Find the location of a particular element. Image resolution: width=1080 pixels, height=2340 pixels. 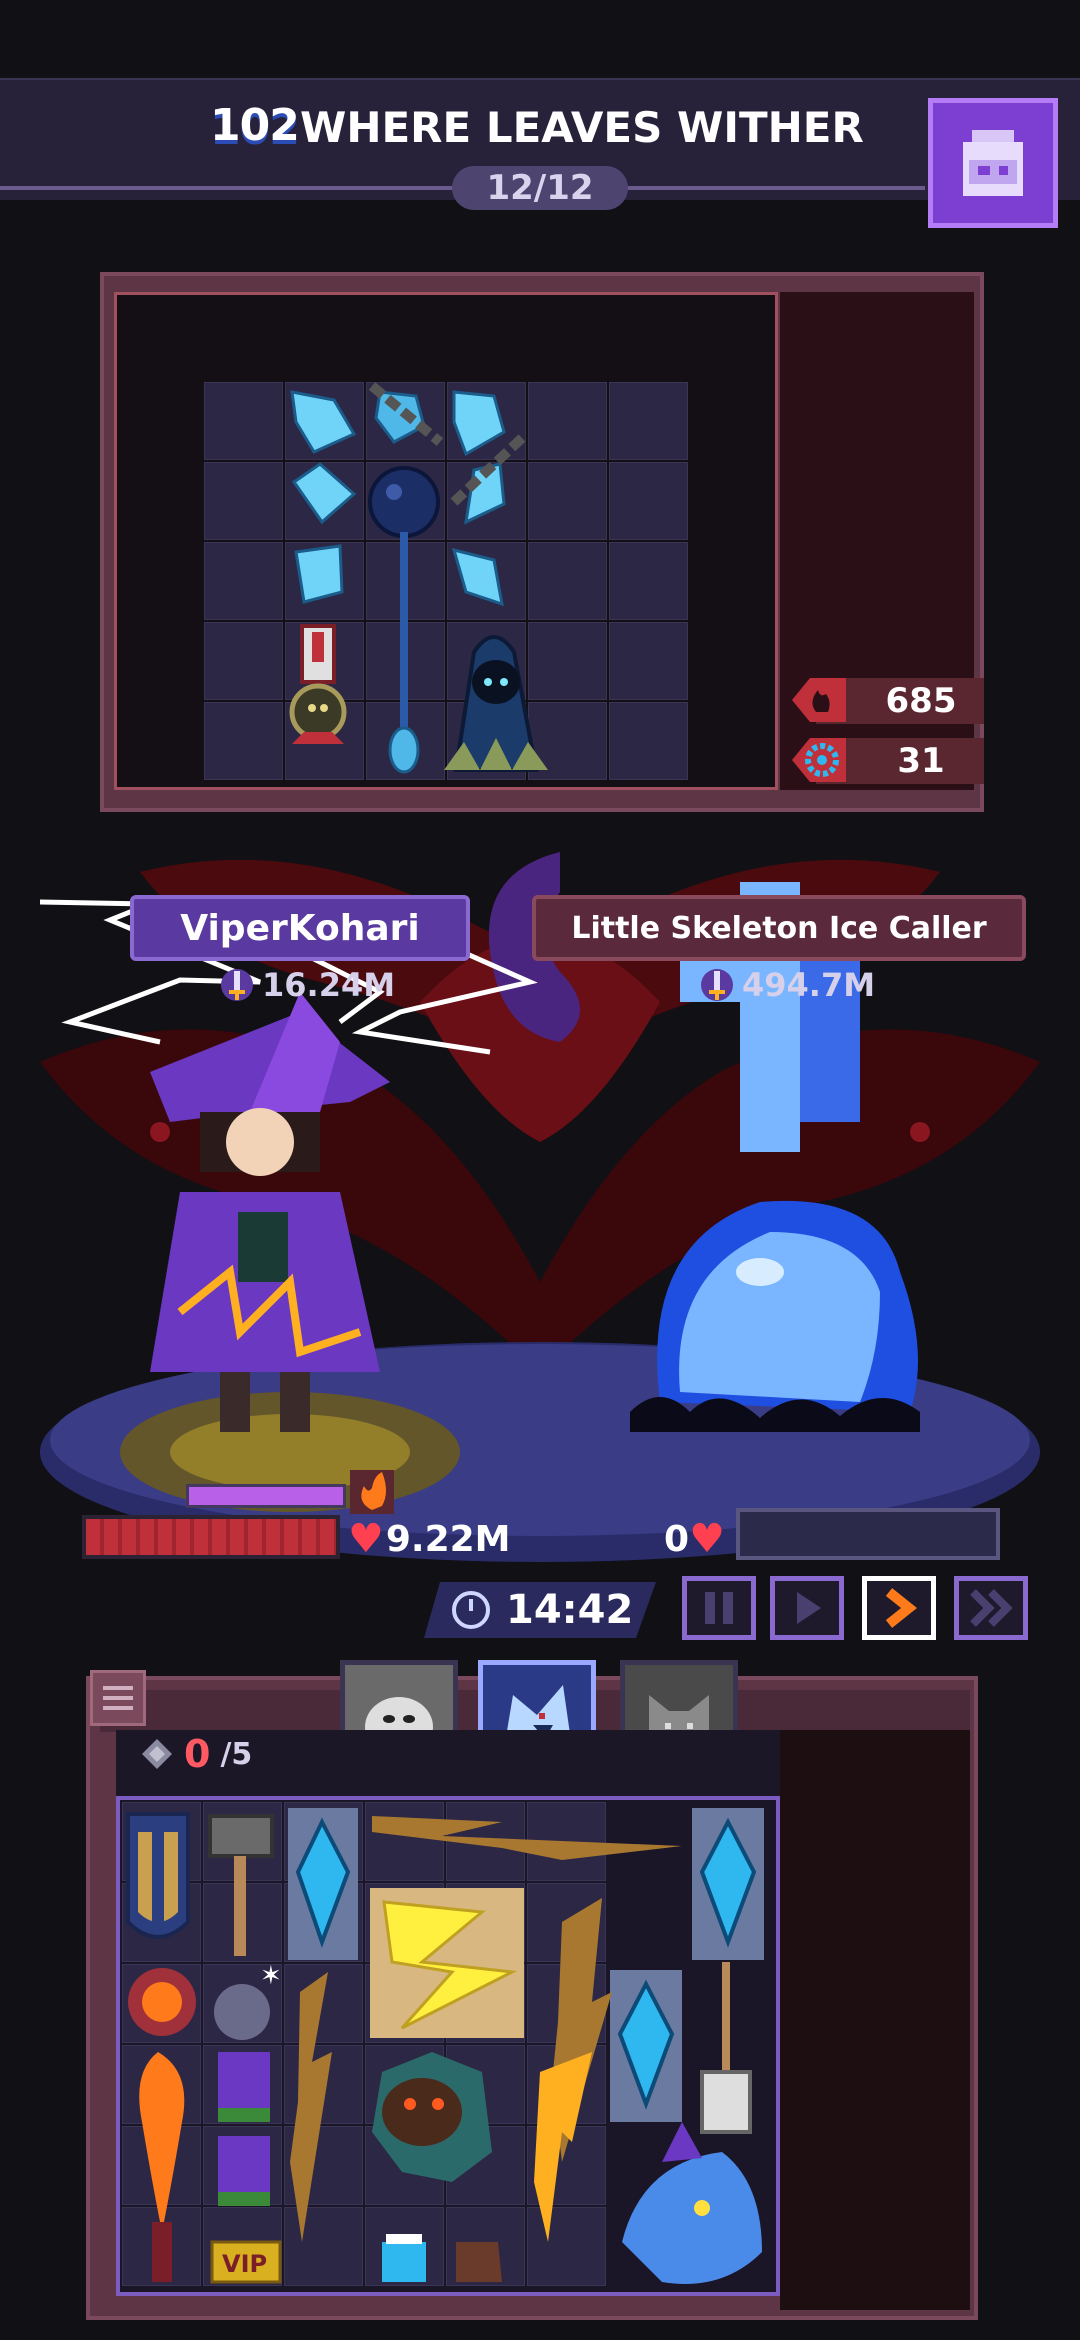

bag-items: ✶ VIP is located at coordinates (445, 2046).